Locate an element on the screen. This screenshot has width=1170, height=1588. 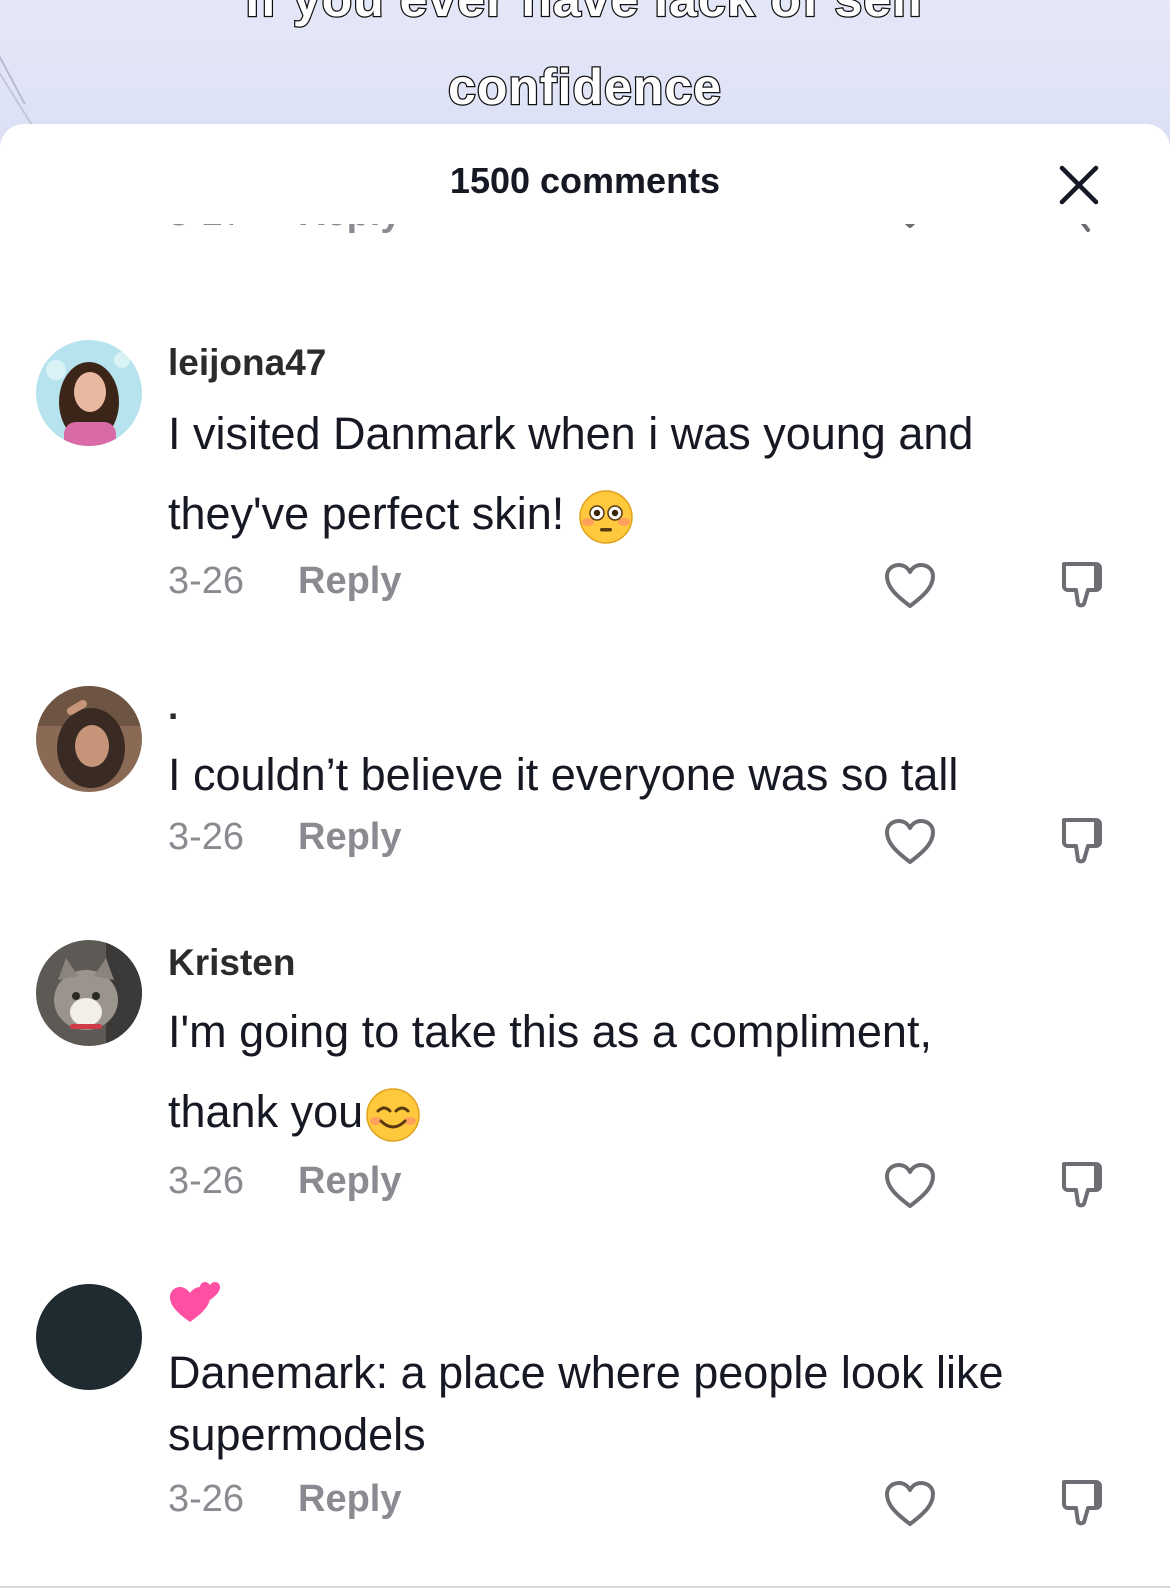
two-hearts-emoji is located at coordinates (195, 1302).